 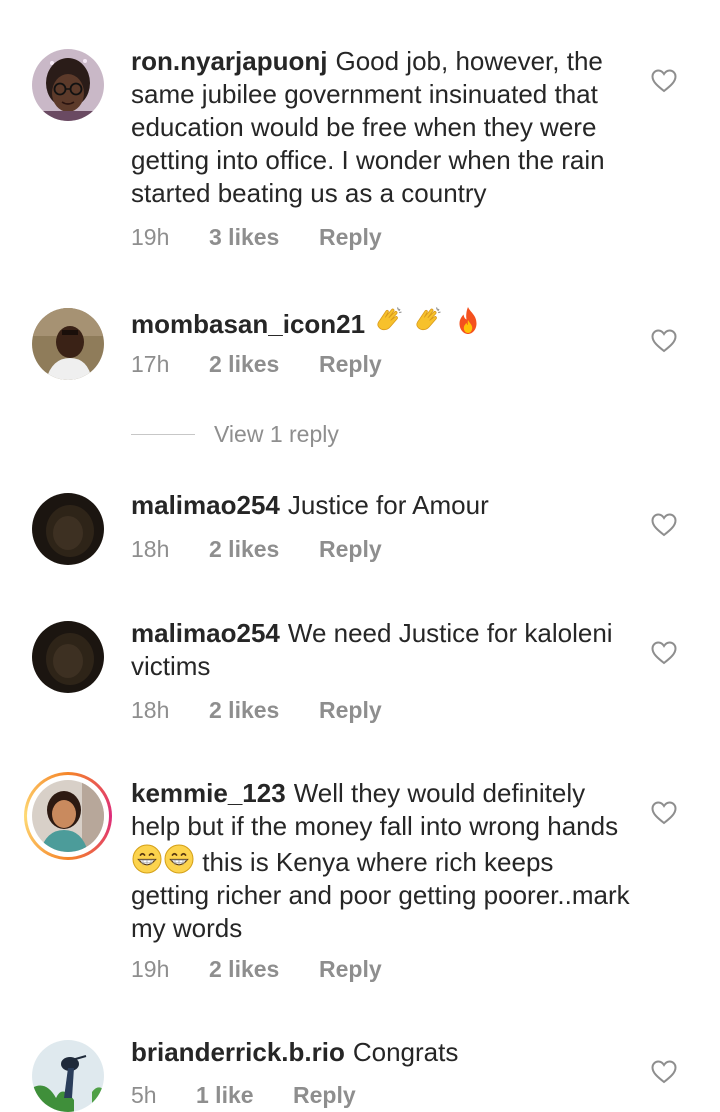 I want to click on comment-time: 5h, so click(x=144, y=1095).